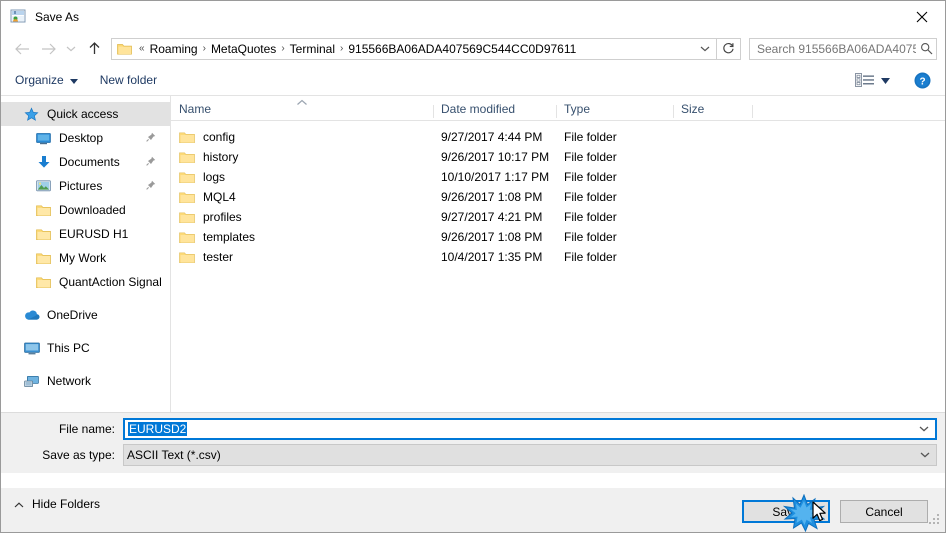 Image resolution: width=946 pixels, height=535 pixels. What do you see at coordinates (43, 186) in the screenshot?
I see `pictures-icon` at bounding box center [43, 186].